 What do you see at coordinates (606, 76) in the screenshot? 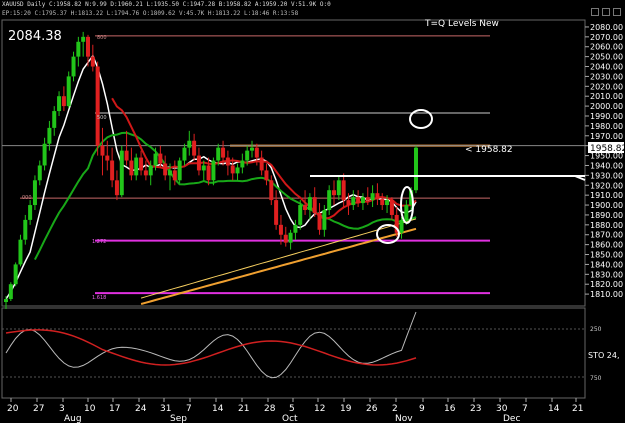
I see `price-tick-label: 2030.00` at bounding box center [606, 76].